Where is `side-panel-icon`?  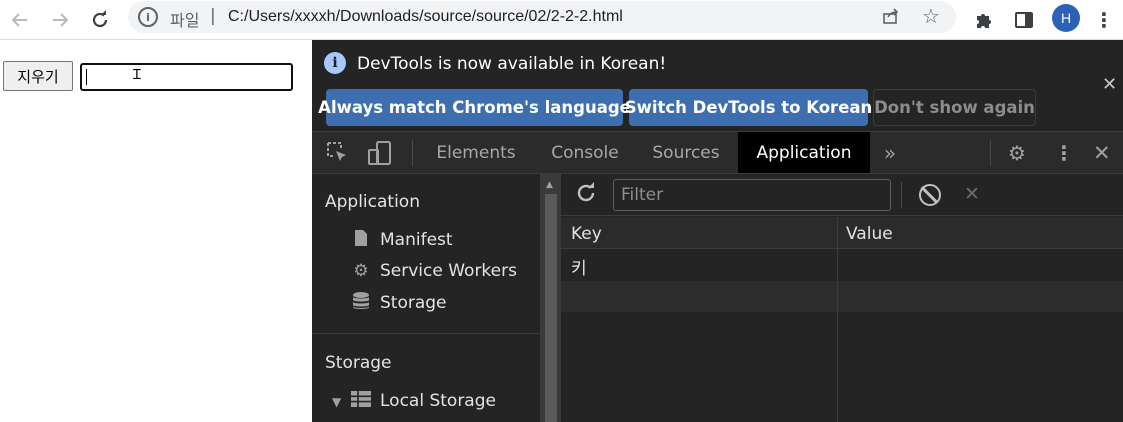
side-panel-icon is located at coordinates (1024, 20).